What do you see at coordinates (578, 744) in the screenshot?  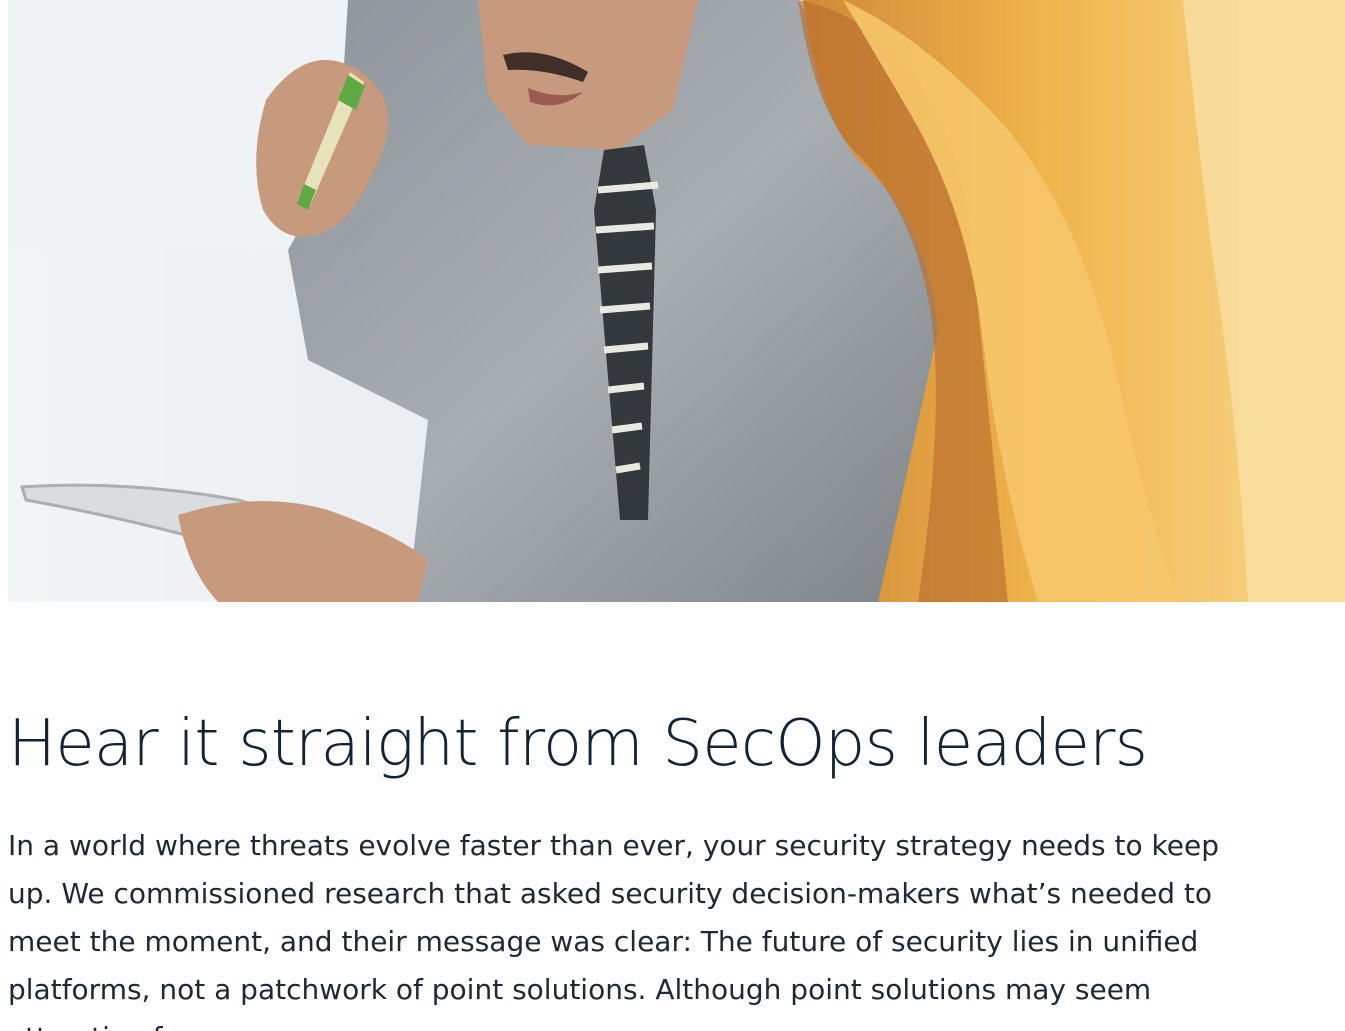 I see `section-heading: Hear it straight from SecOps leaders` at bounding box center [578, 744].